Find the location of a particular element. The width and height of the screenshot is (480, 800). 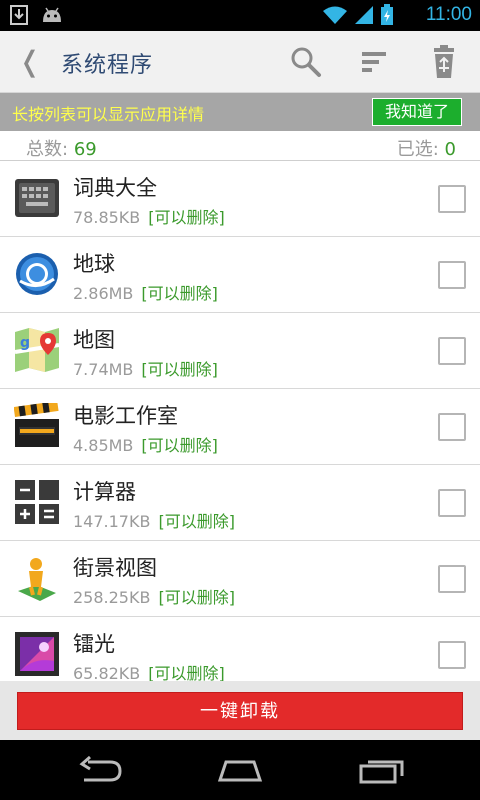

total-label: 总数: is located at coordinates (47, 149).